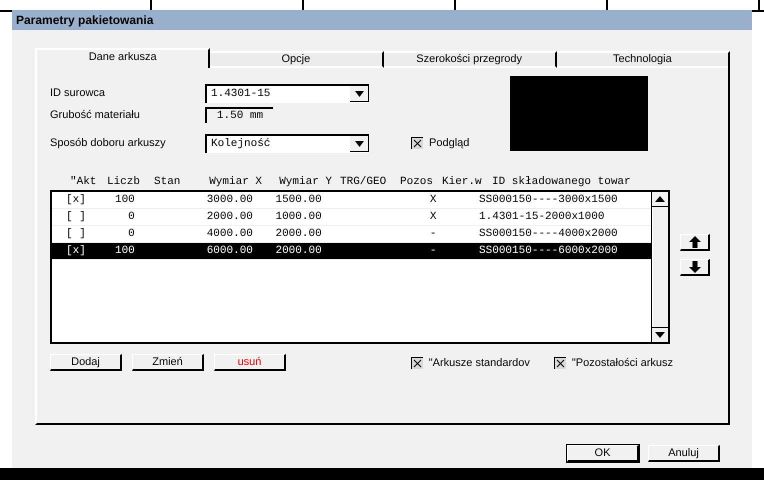 The width and height of the screenshot is (764, 480). Describe the element at coordinates (235, 183) in the screenshot. I see `column-header: Wymiar X` at that location.